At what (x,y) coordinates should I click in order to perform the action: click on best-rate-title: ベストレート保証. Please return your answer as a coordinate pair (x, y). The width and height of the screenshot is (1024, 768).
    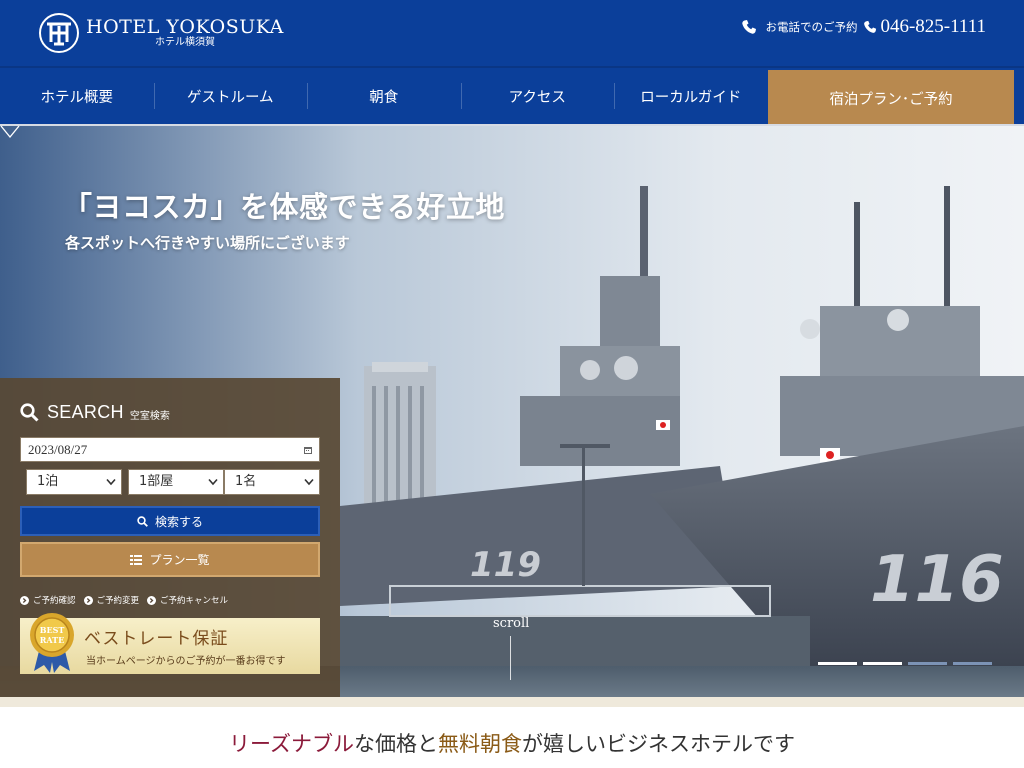
    Looking at the image, I should click on (156, 639).